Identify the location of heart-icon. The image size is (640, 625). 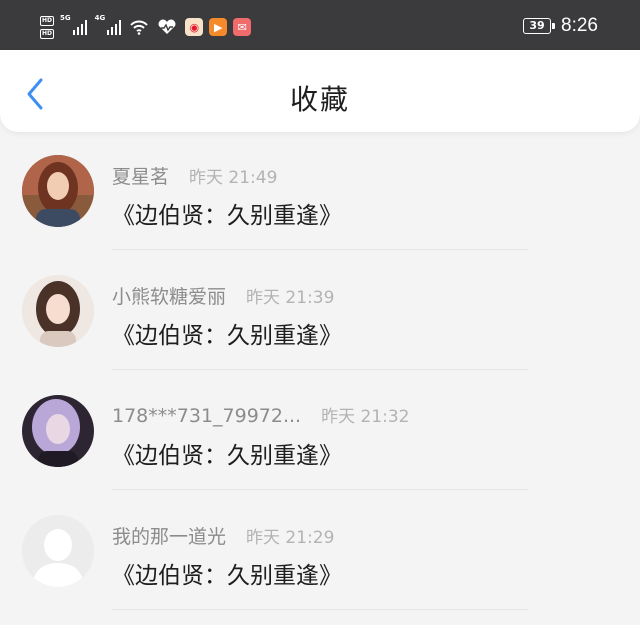
(167, 26).